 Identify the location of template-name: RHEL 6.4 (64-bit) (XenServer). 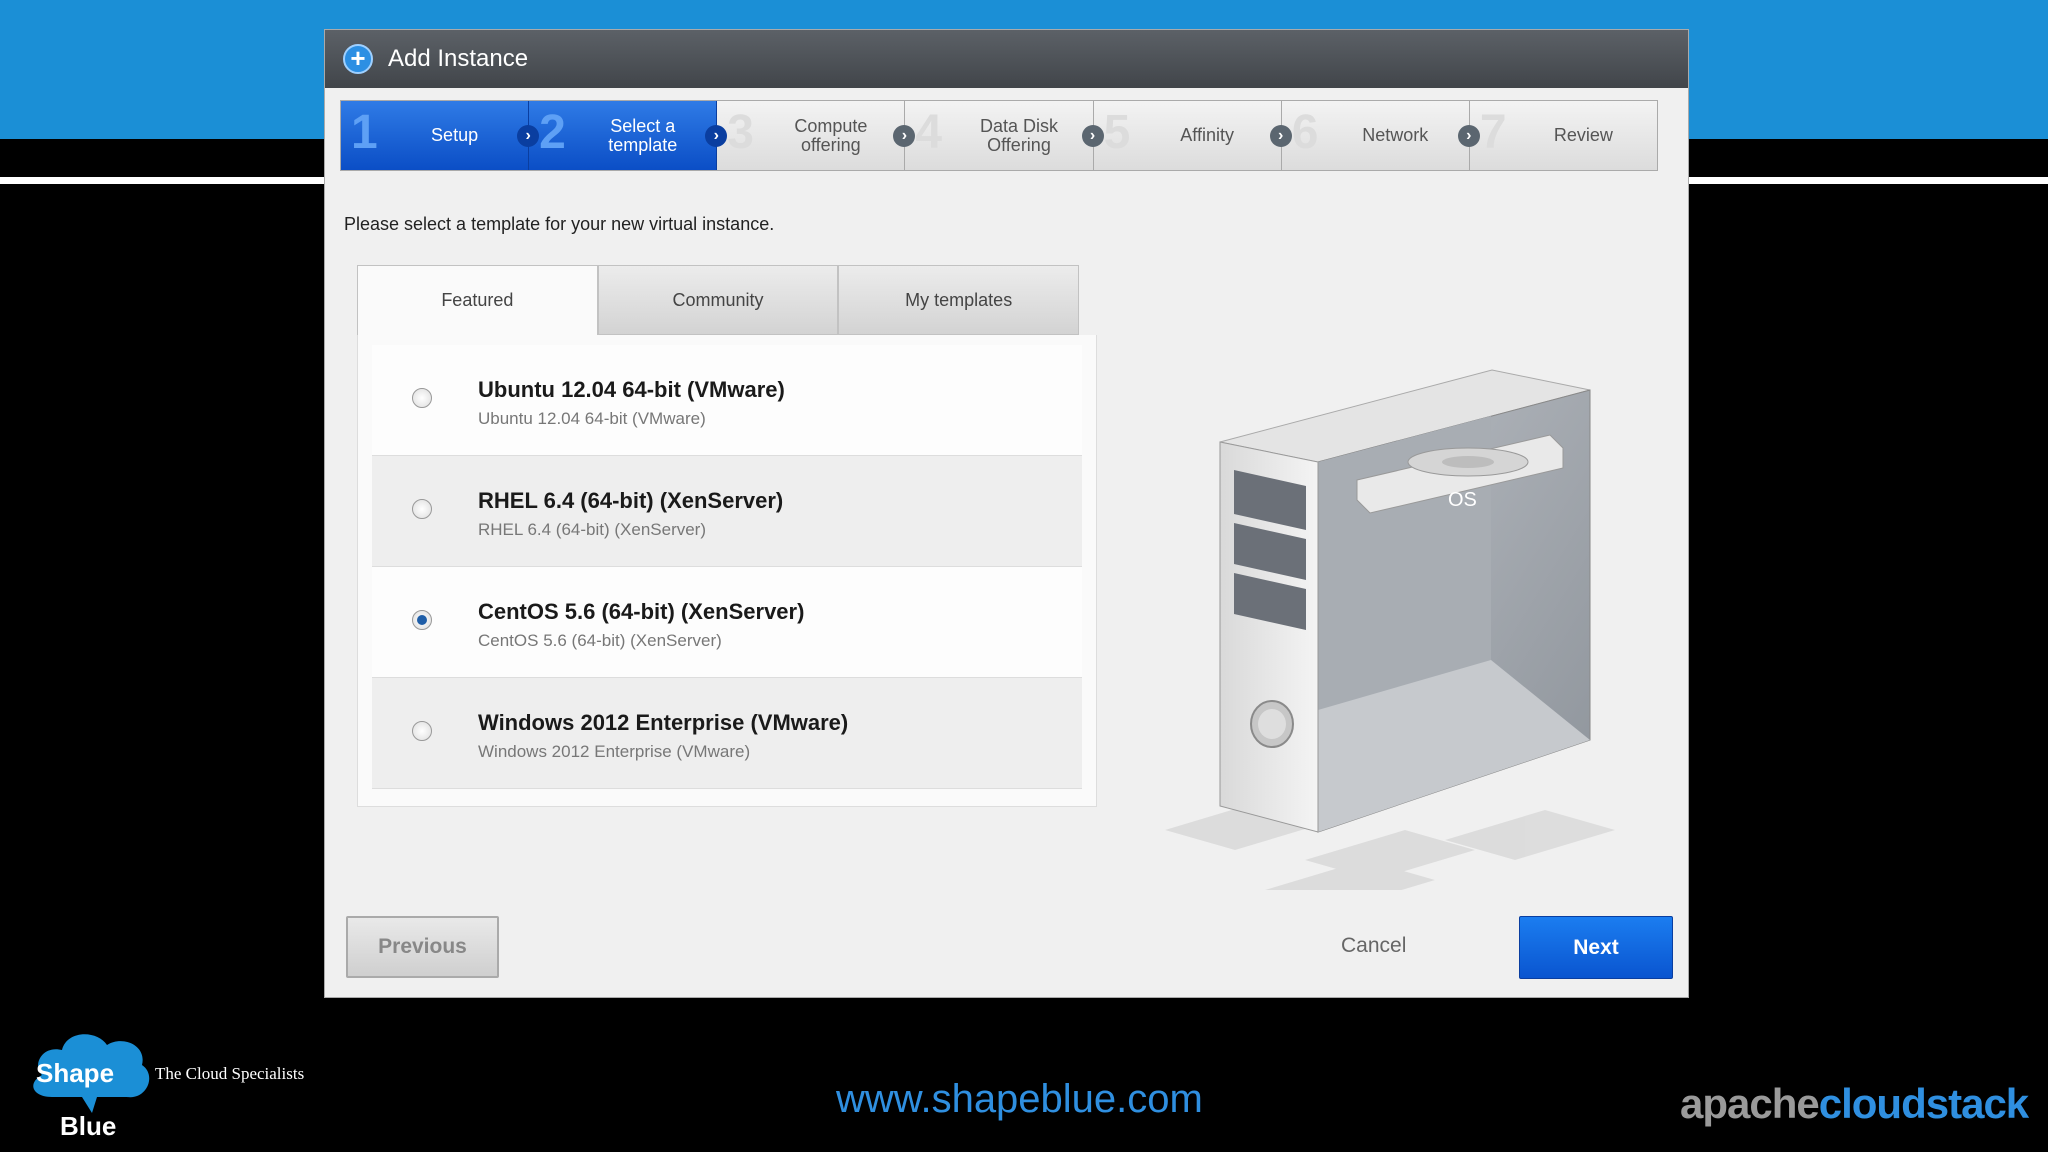
(631, 500).